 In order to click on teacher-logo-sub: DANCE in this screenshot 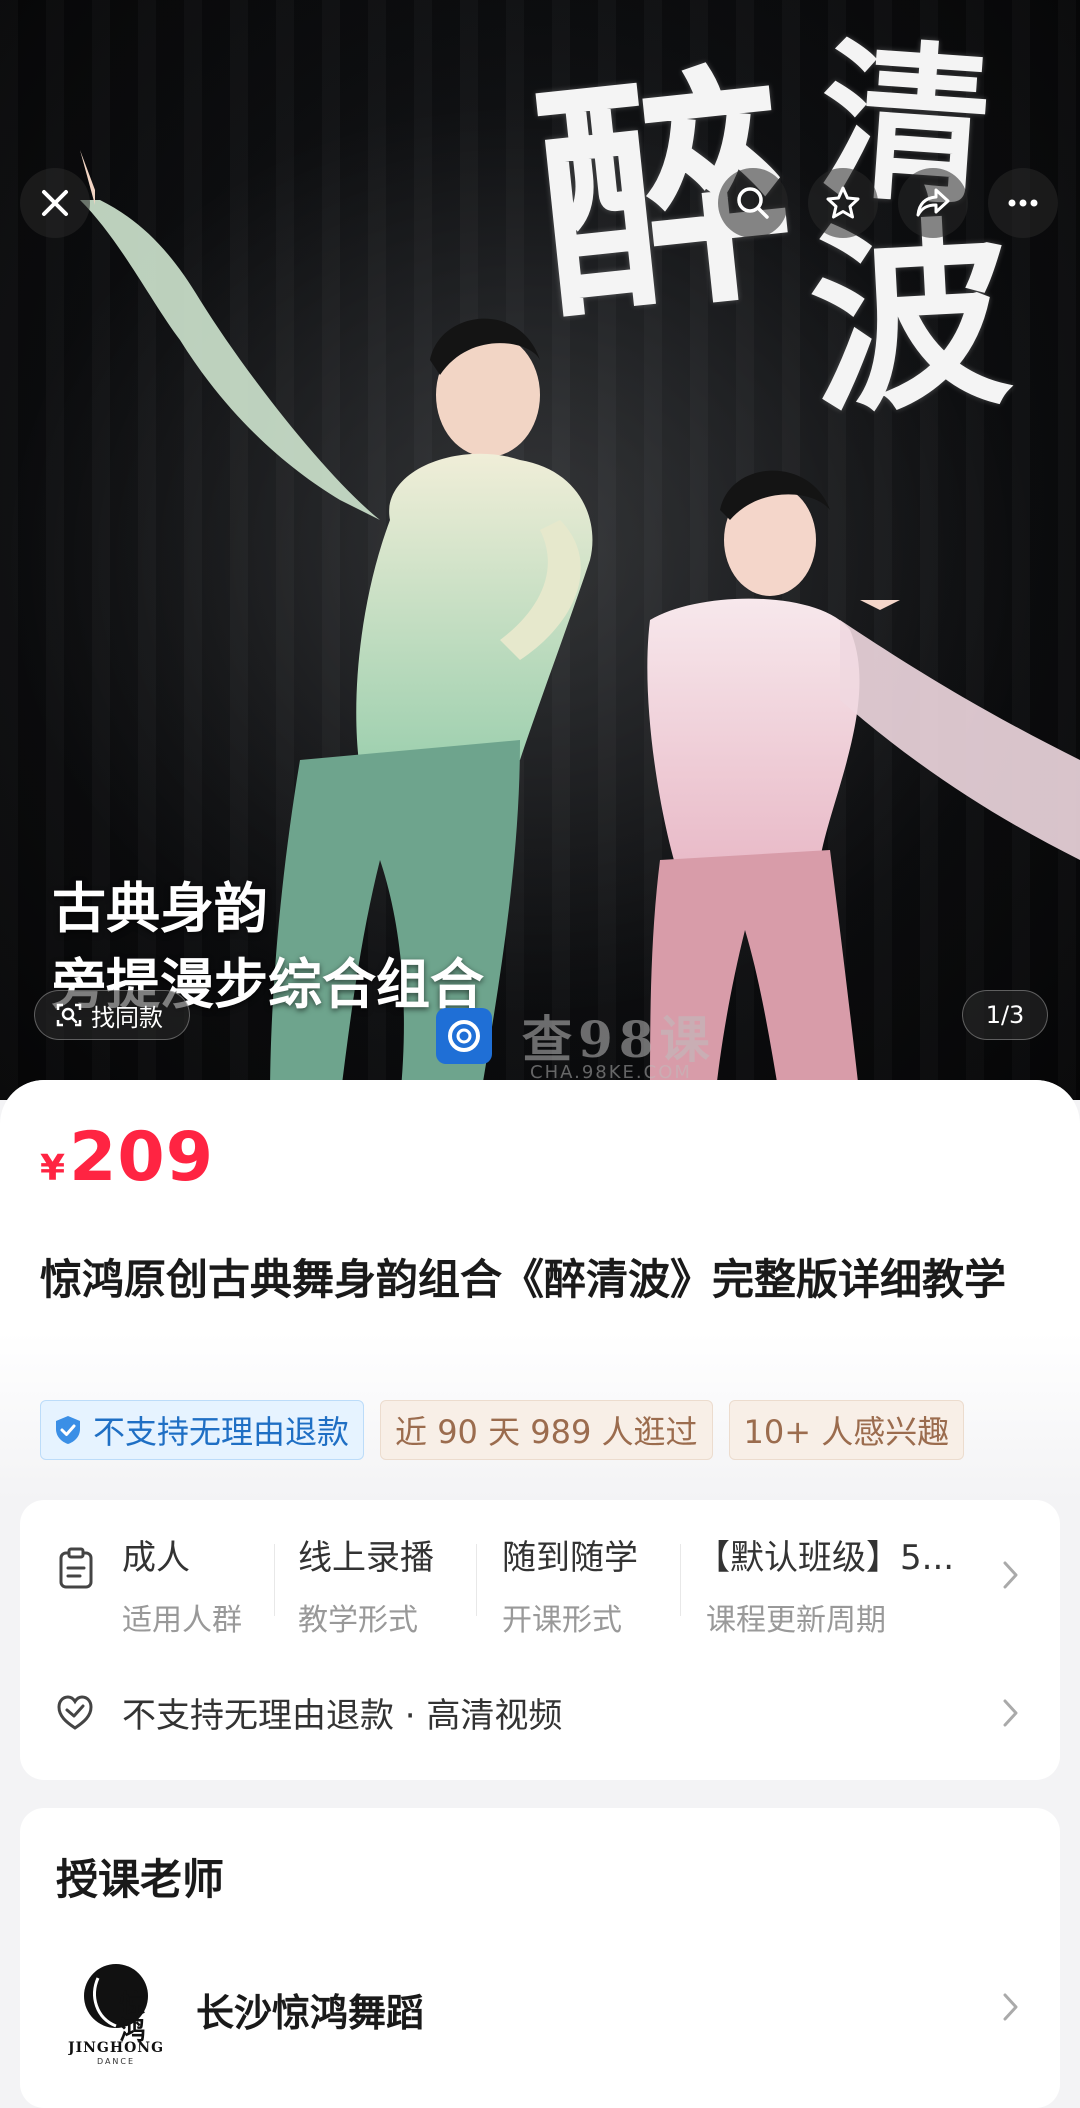, I will do `click(116, 2061)`.